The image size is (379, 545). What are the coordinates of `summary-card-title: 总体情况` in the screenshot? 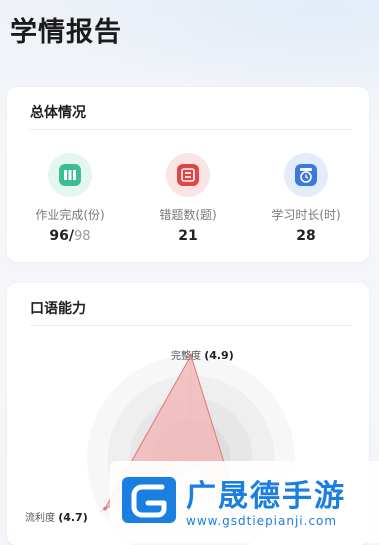 It's located at (58, 113).